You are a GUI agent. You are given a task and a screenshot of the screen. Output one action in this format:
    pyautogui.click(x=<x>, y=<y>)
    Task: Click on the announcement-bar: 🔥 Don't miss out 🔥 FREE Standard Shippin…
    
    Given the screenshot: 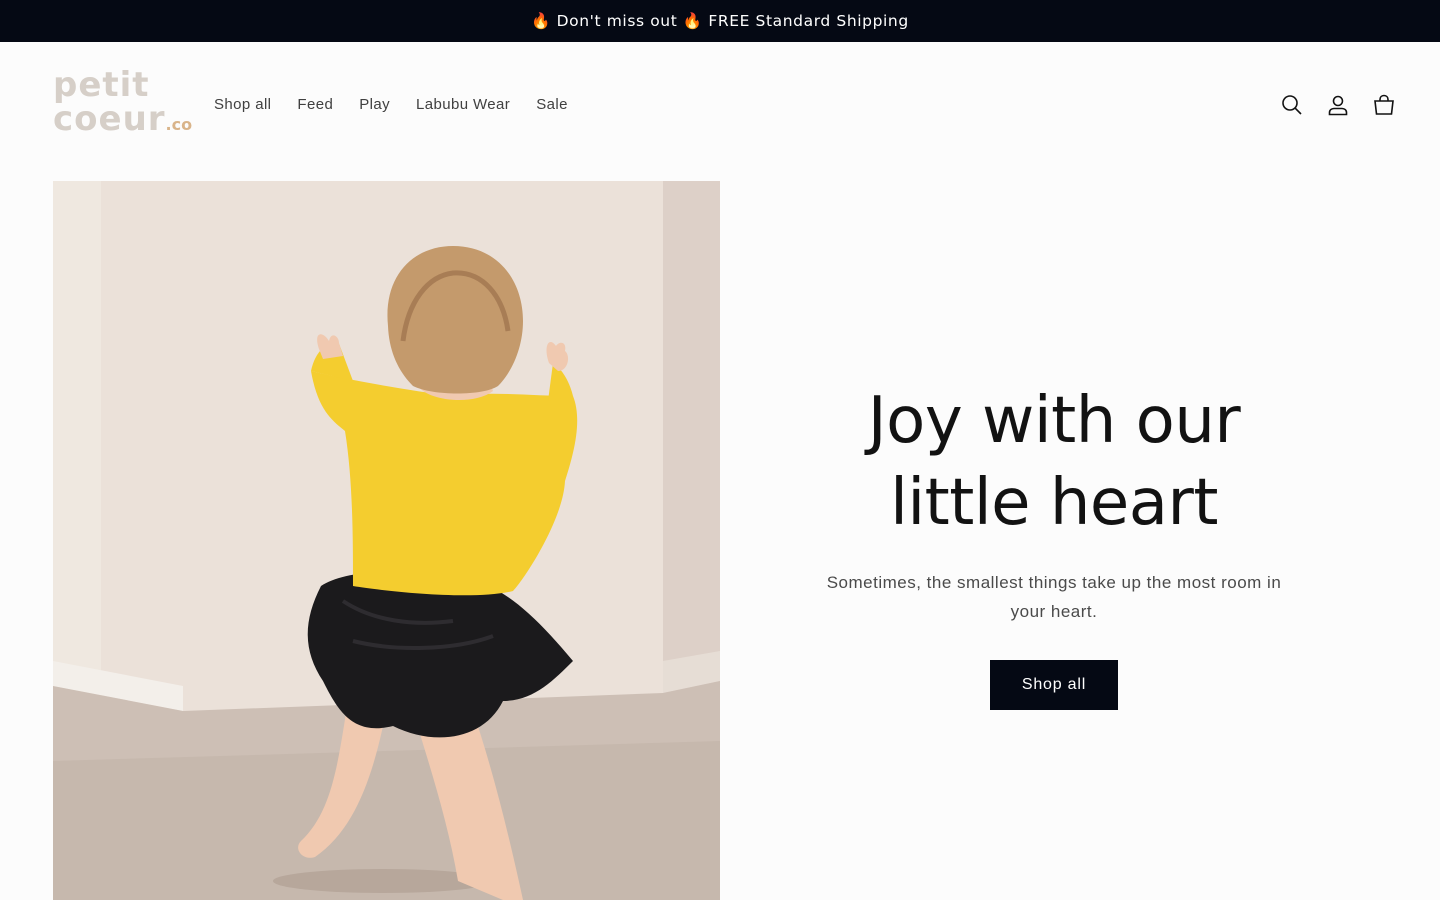 What is the action you would take?
    pyautogui.click(x=720, y=21)
    